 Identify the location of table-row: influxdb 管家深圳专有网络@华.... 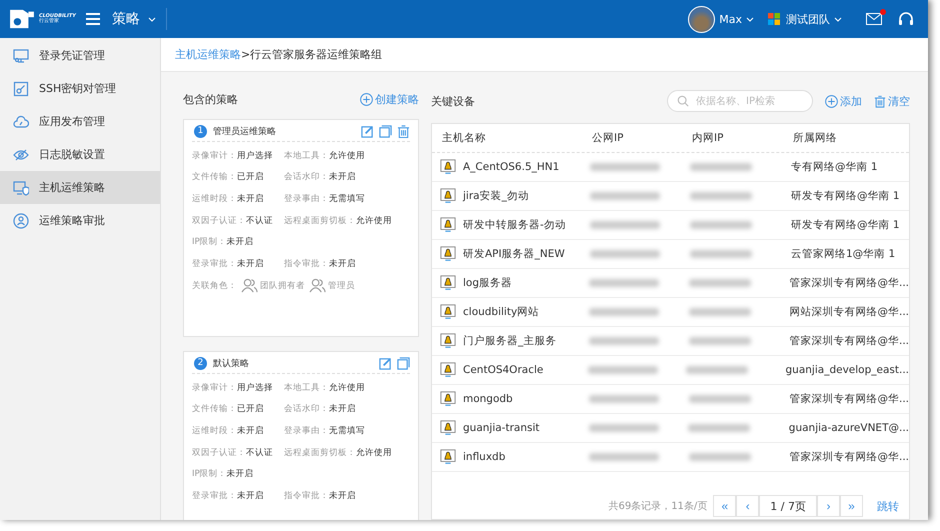
(670, 457).